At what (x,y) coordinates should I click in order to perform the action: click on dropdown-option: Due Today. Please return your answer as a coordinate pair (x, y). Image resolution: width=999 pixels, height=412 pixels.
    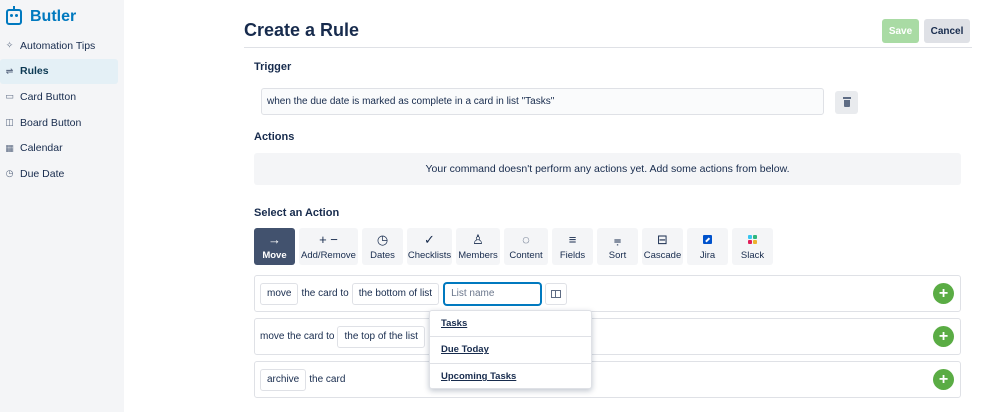
    Looking at the image, I should click on (510, 350).